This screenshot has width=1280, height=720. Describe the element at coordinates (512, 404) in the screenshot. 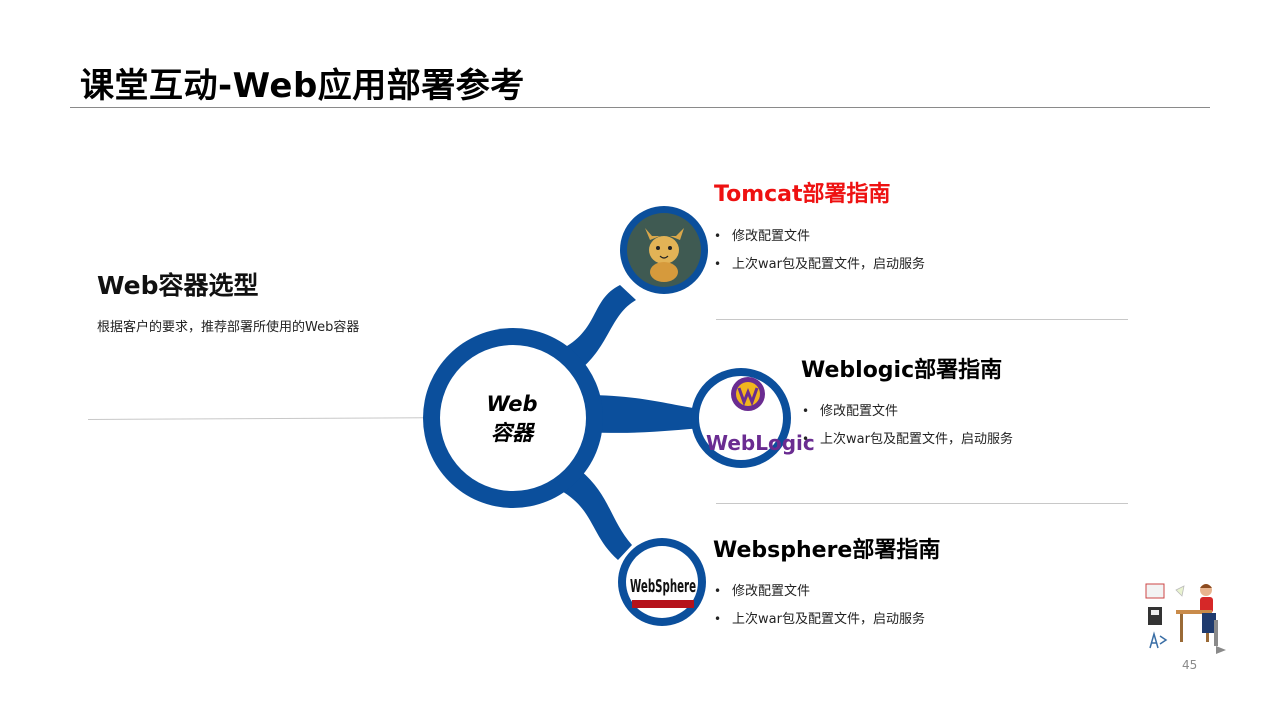

I see `center-label-line1: Web` at that location.